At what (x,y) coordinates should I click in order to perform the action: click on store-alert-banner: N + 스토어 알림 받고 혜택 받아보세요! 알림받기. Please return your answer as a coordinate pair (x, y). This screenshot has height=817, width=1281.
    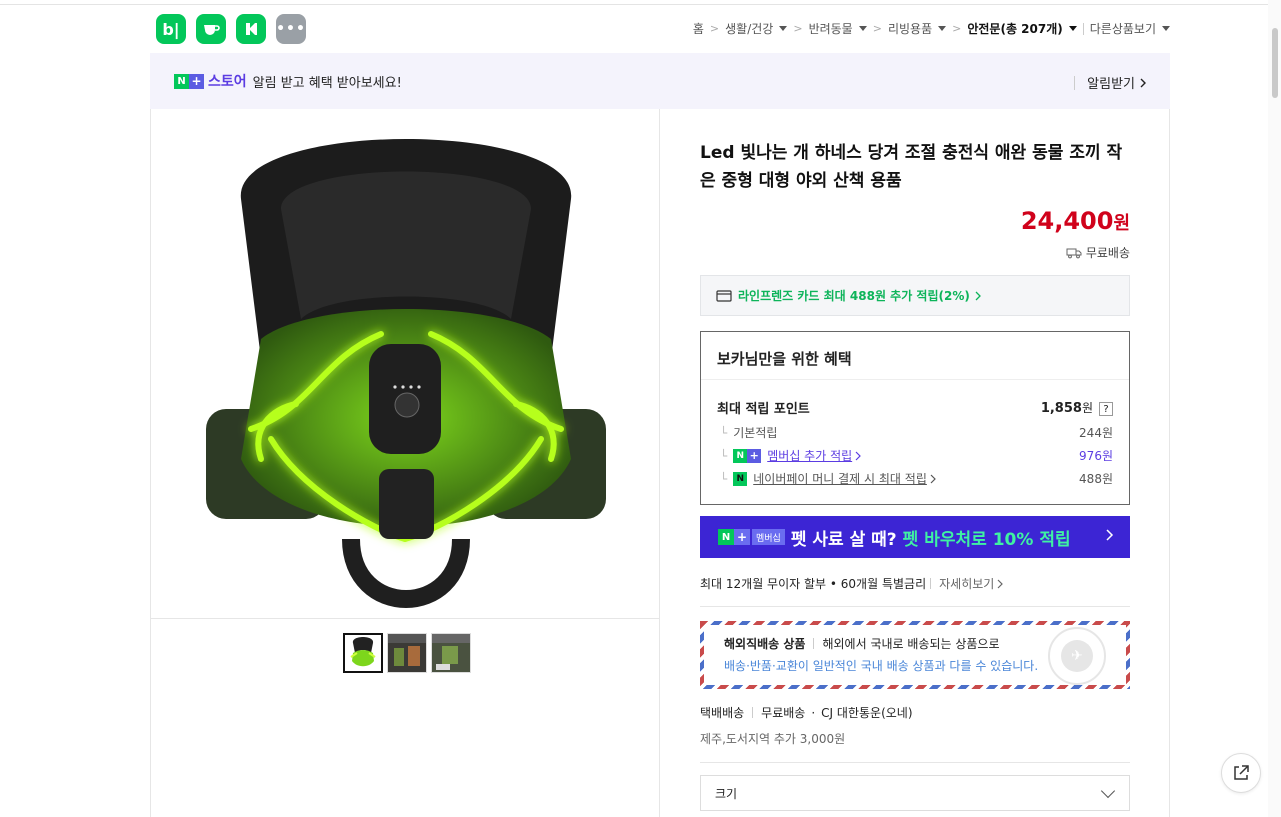
    Looking at the image, I should click on (660, 81).